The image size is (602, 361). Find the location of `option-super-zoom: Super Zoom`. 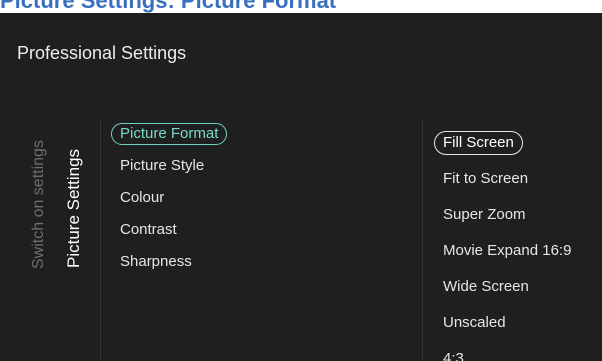

option-super-zoom: Super Zoom is located at coordinates (502, 215).